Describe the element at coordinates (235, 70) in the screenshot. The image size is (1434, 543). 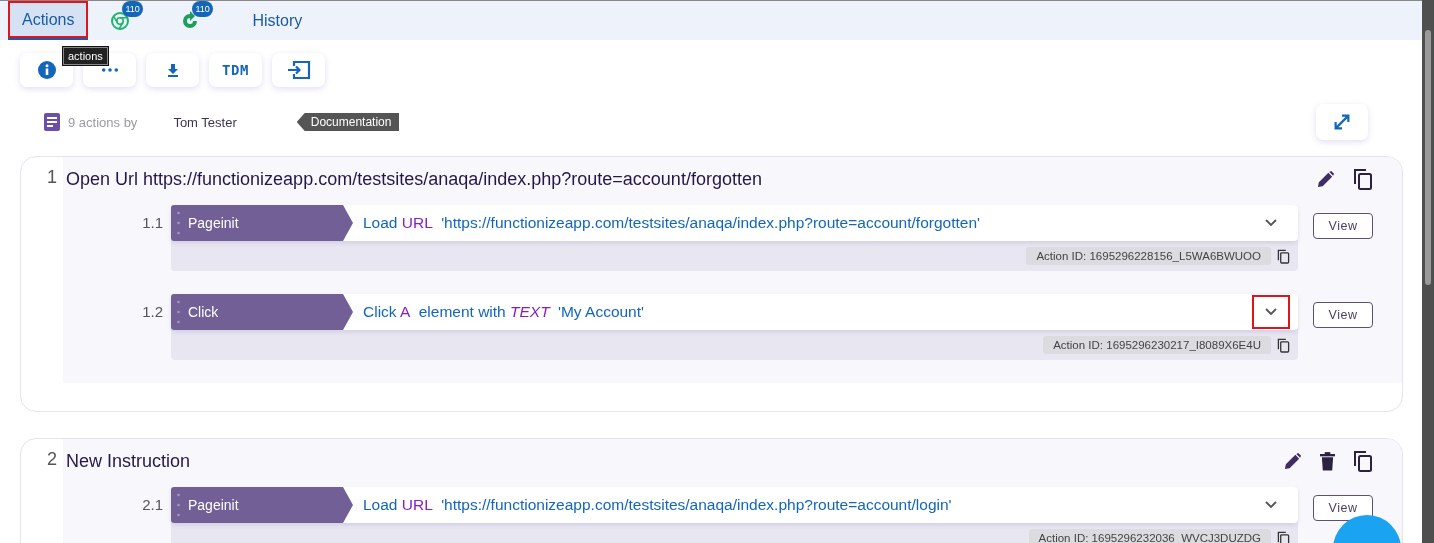
I see `tdm-button: TDM` at that location.